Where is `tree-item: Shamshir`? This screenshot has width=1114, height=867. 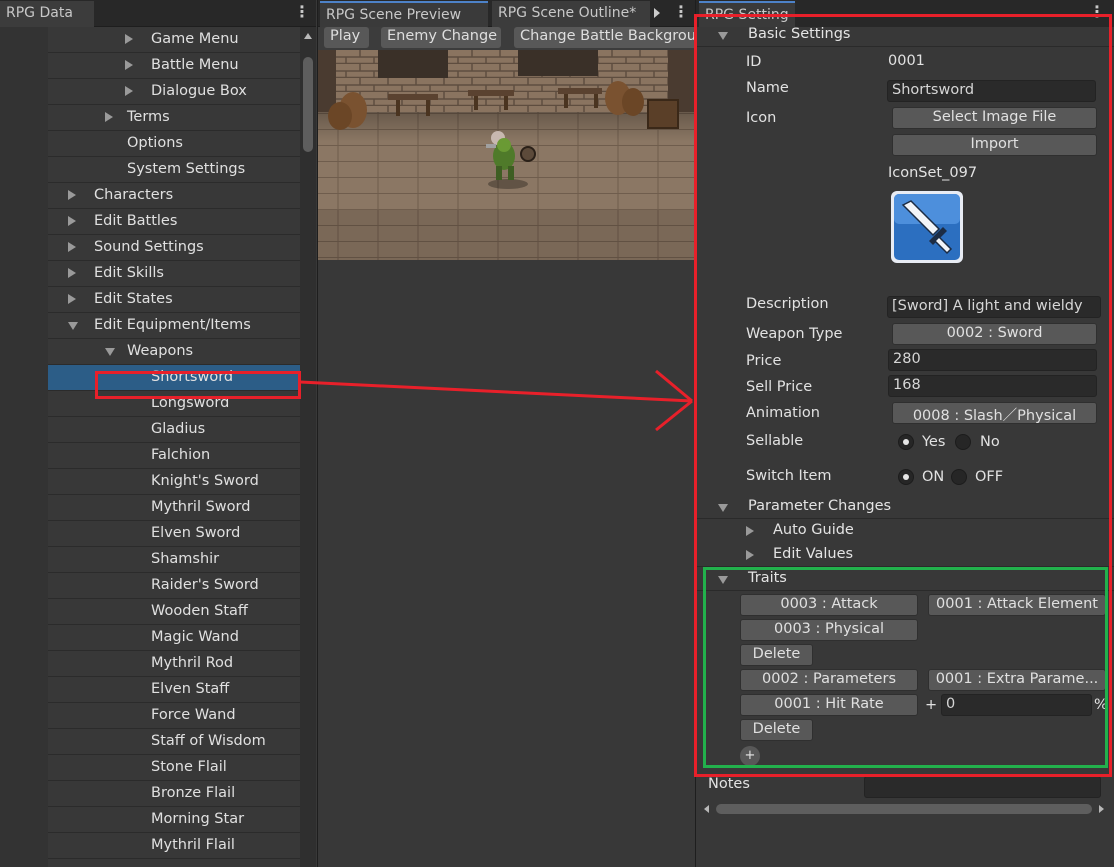 tree-item: Shamshir is located at coordinates (174, 560).